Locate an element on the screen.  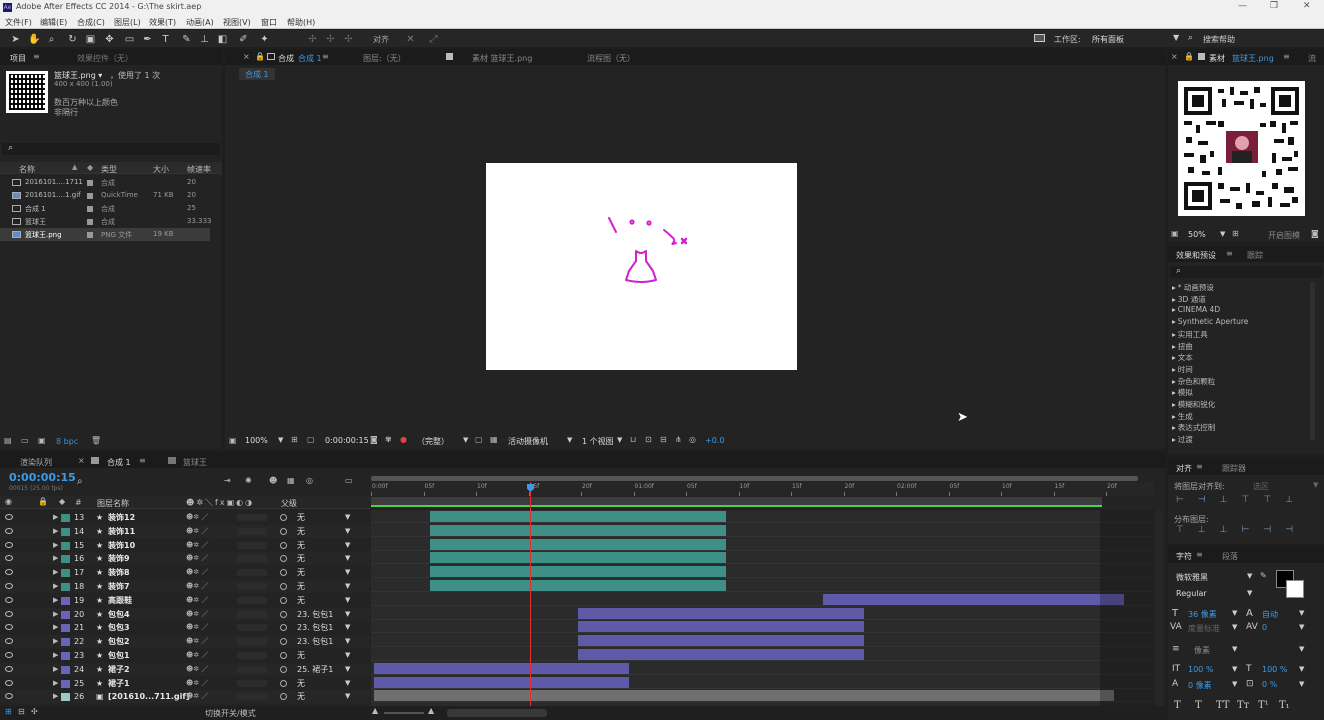
horizontal-scale-value: 100 % is located at coordinates (1274, 669).